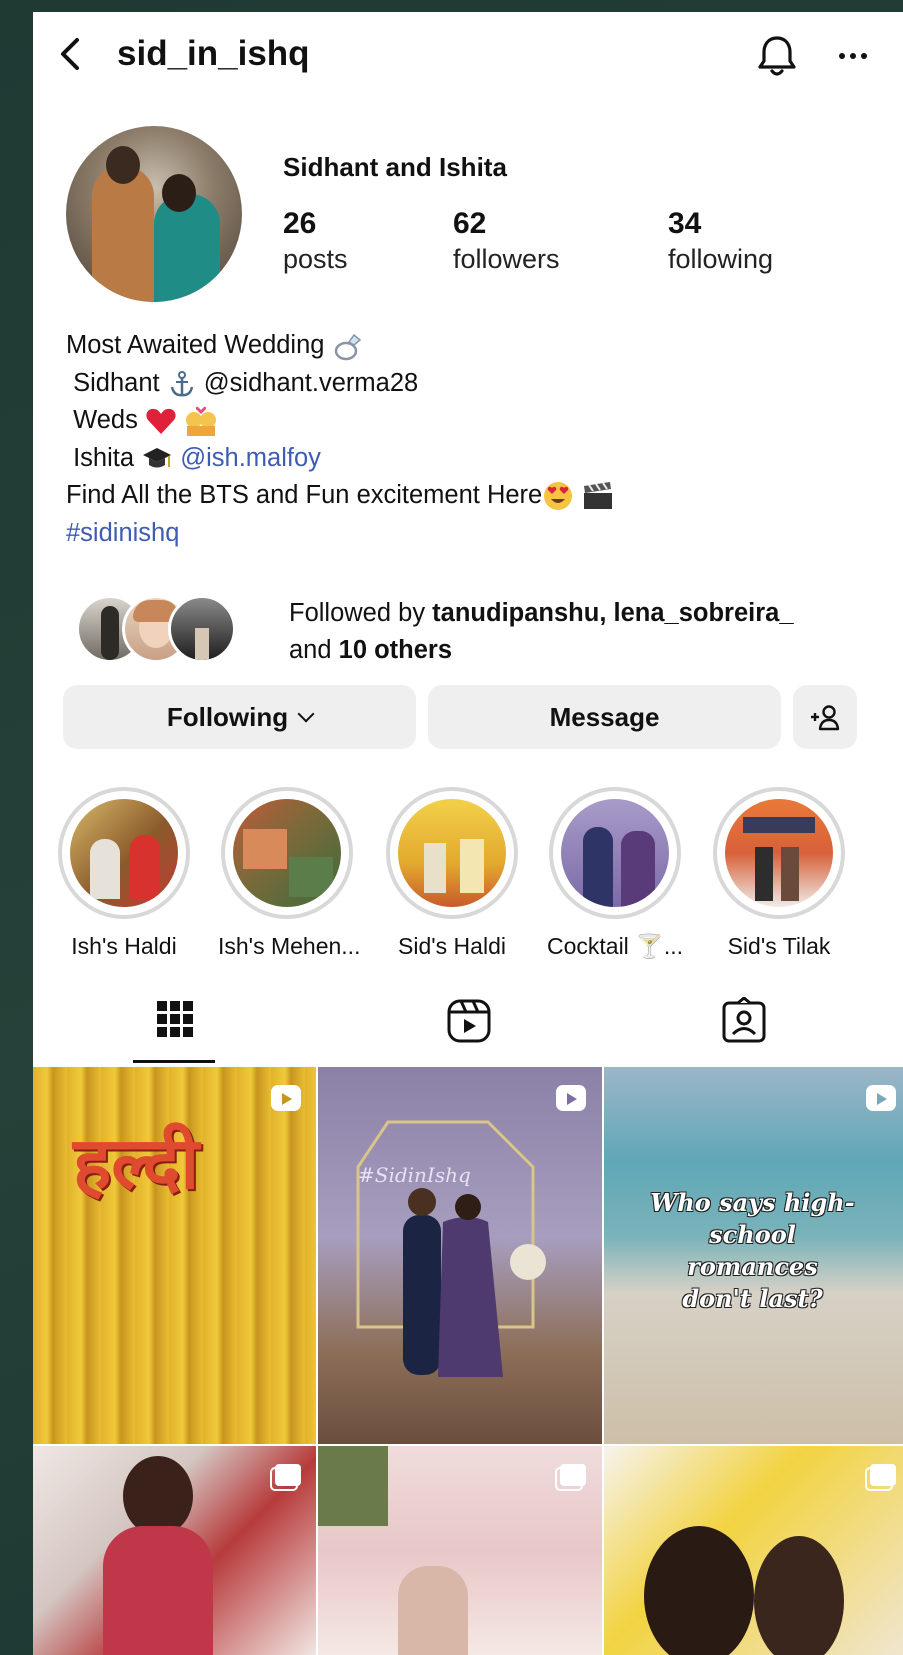 The image size is (903, 1655). Describe the element at coordinates (414, 1175) in the screenshot. I see `svg-text: #SidinIshq` at that location.